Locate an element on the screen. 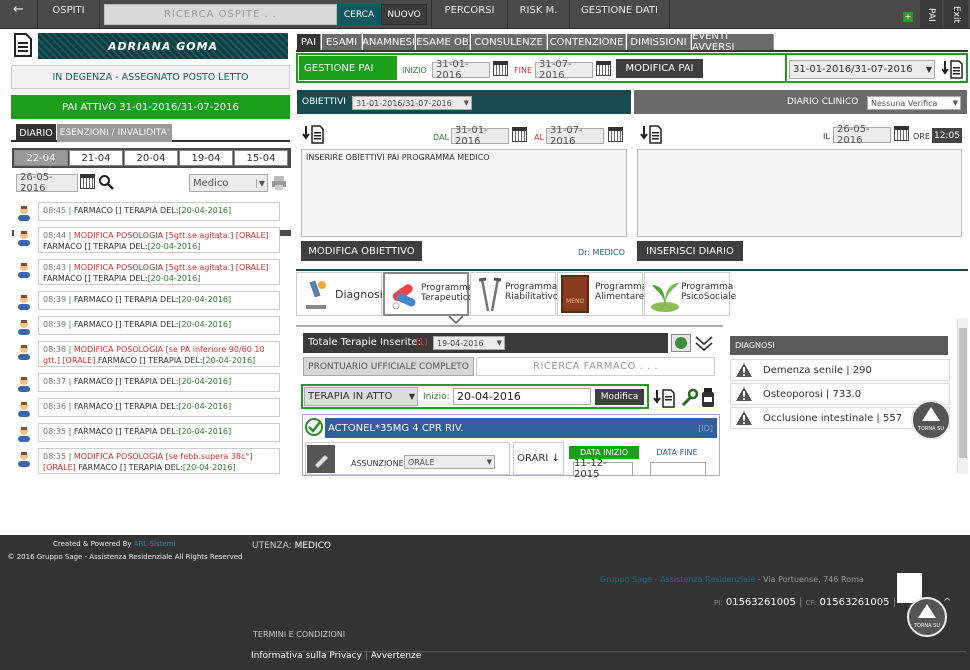 This screenshot has height=670, width=970. day-tab-1: 21-04 is located at coordinates (96, 158).